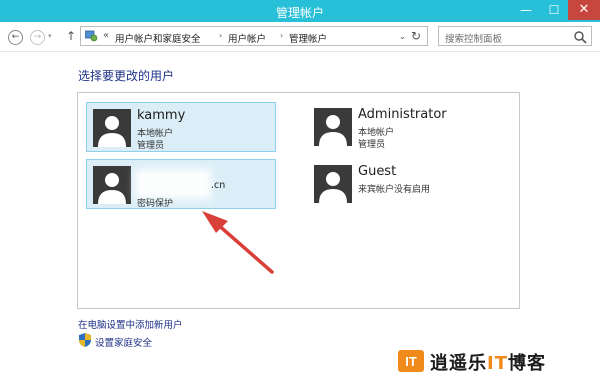 This screenshot has height=383, width=600. Describe the element at coordinates (403, 184) in the screenshot. I see `account-tile-guest: Guest 来宾帐户没有启用` at that location.